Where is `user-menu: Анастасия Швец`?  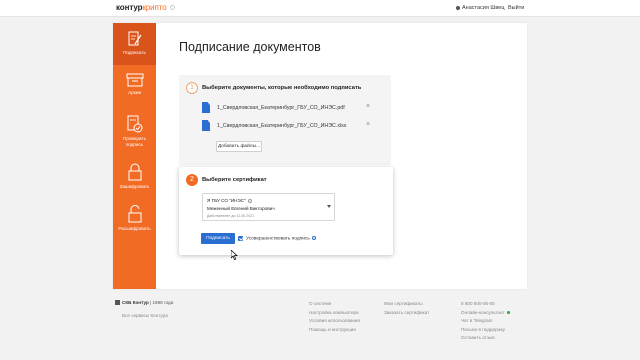
user-menu: Анастасия Швец is located at coordinates (480, 8).